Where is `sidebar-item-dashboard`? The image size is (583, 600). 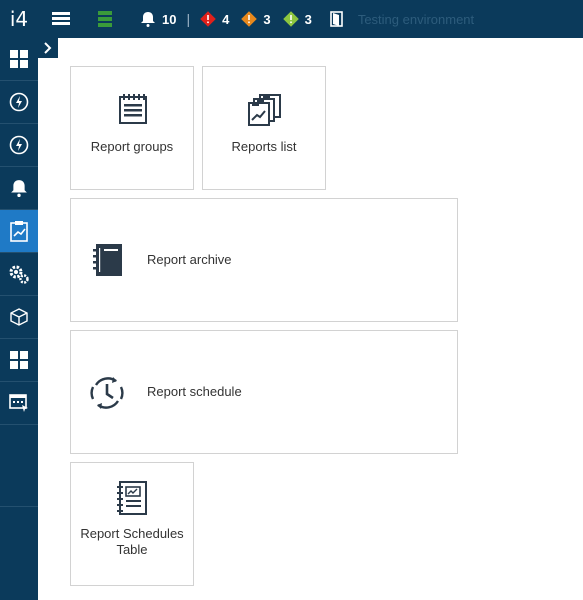
sidebar-item-dashboard is located at coordinates (19, 59).